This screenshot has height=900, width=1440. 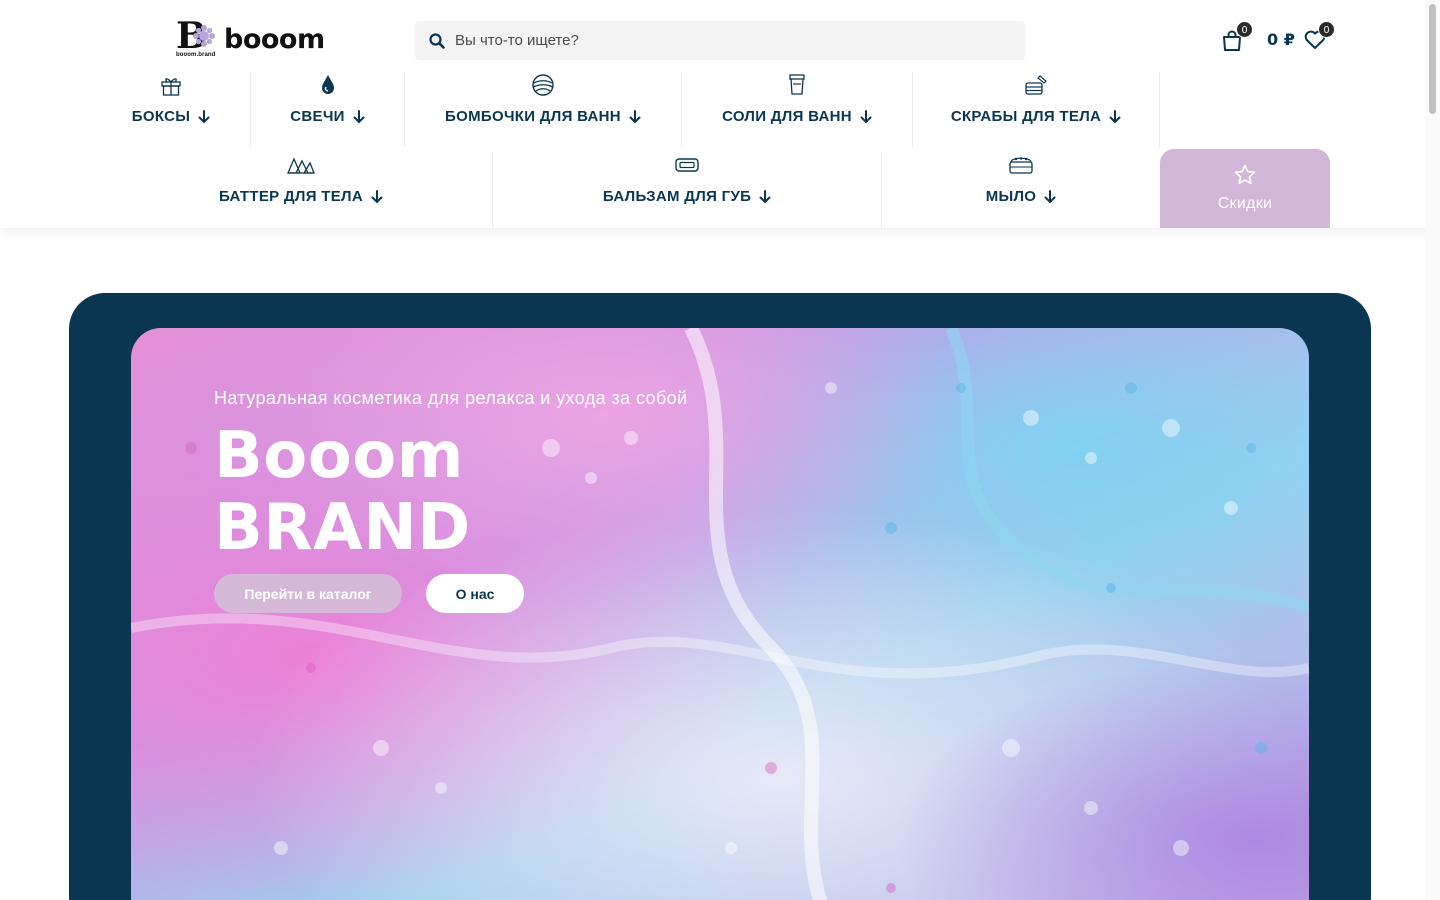 What do you see at coordinates (196, 55) in the screenshot?
I see `logo-subtext: booom.brand` at bounding box center [196, 55].